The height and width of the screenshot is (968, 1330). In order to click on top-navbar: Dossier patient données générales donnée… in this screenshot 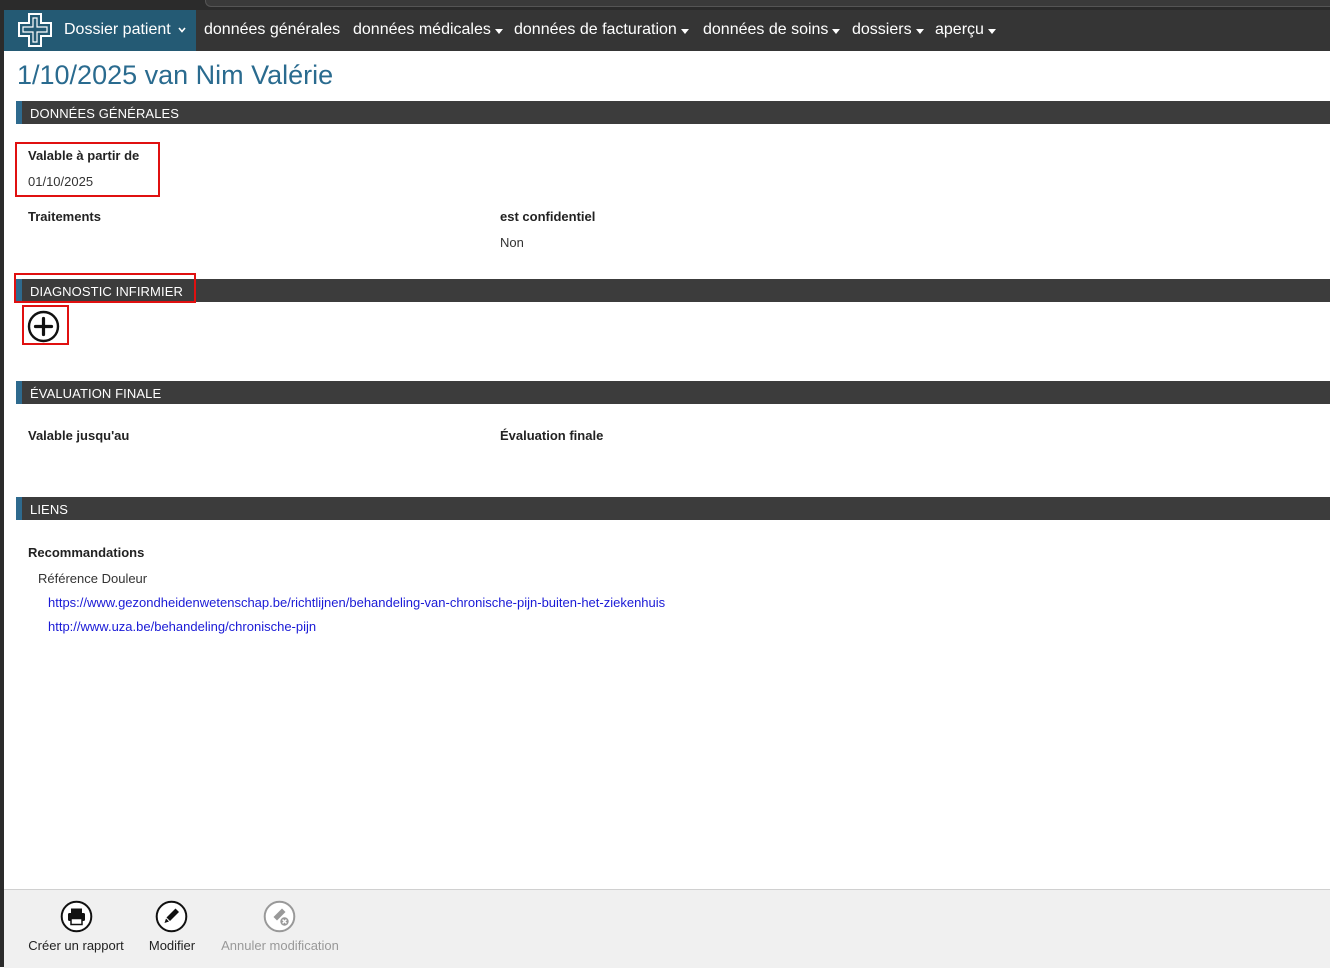, I will do `click(667, 30)`.